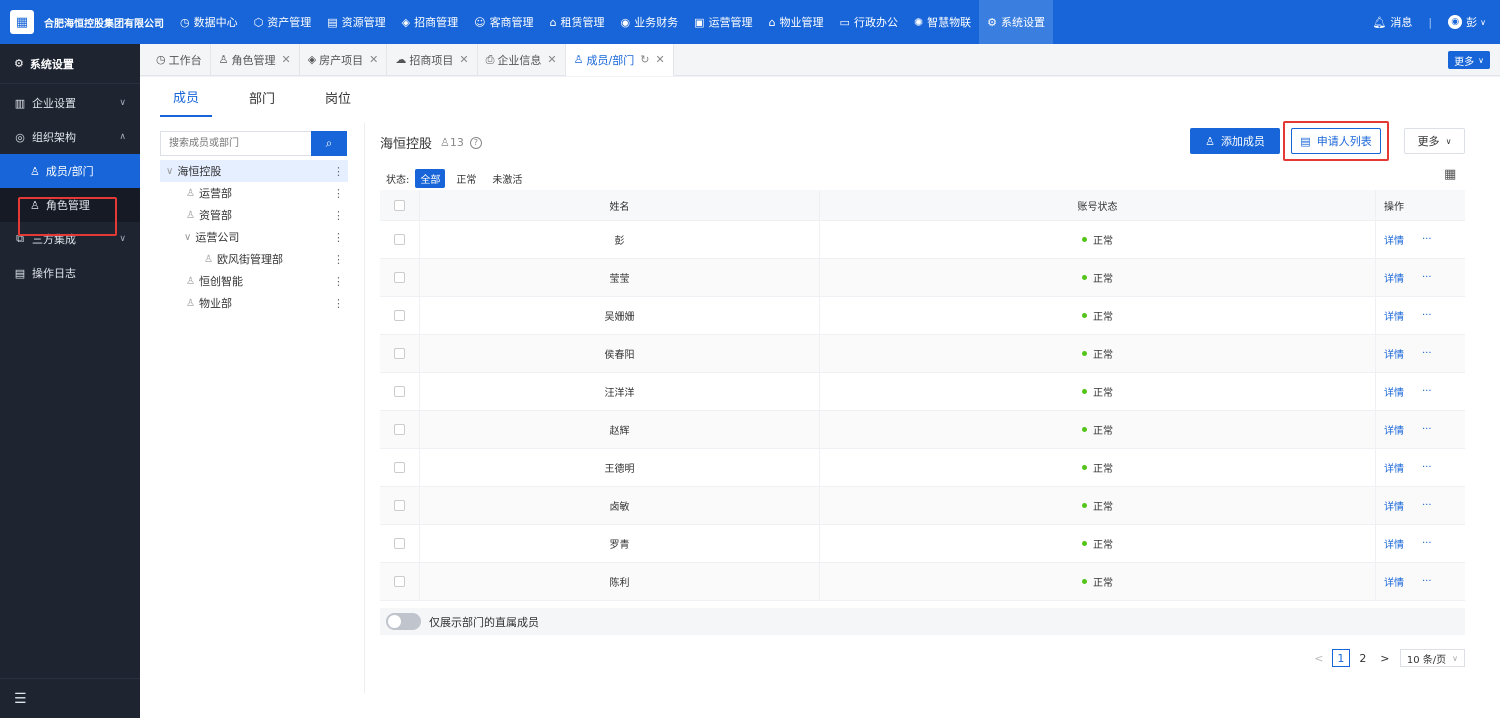  I want to click on sidebar-item-operation-log: ▤ 操作日志, so click(70, 273).